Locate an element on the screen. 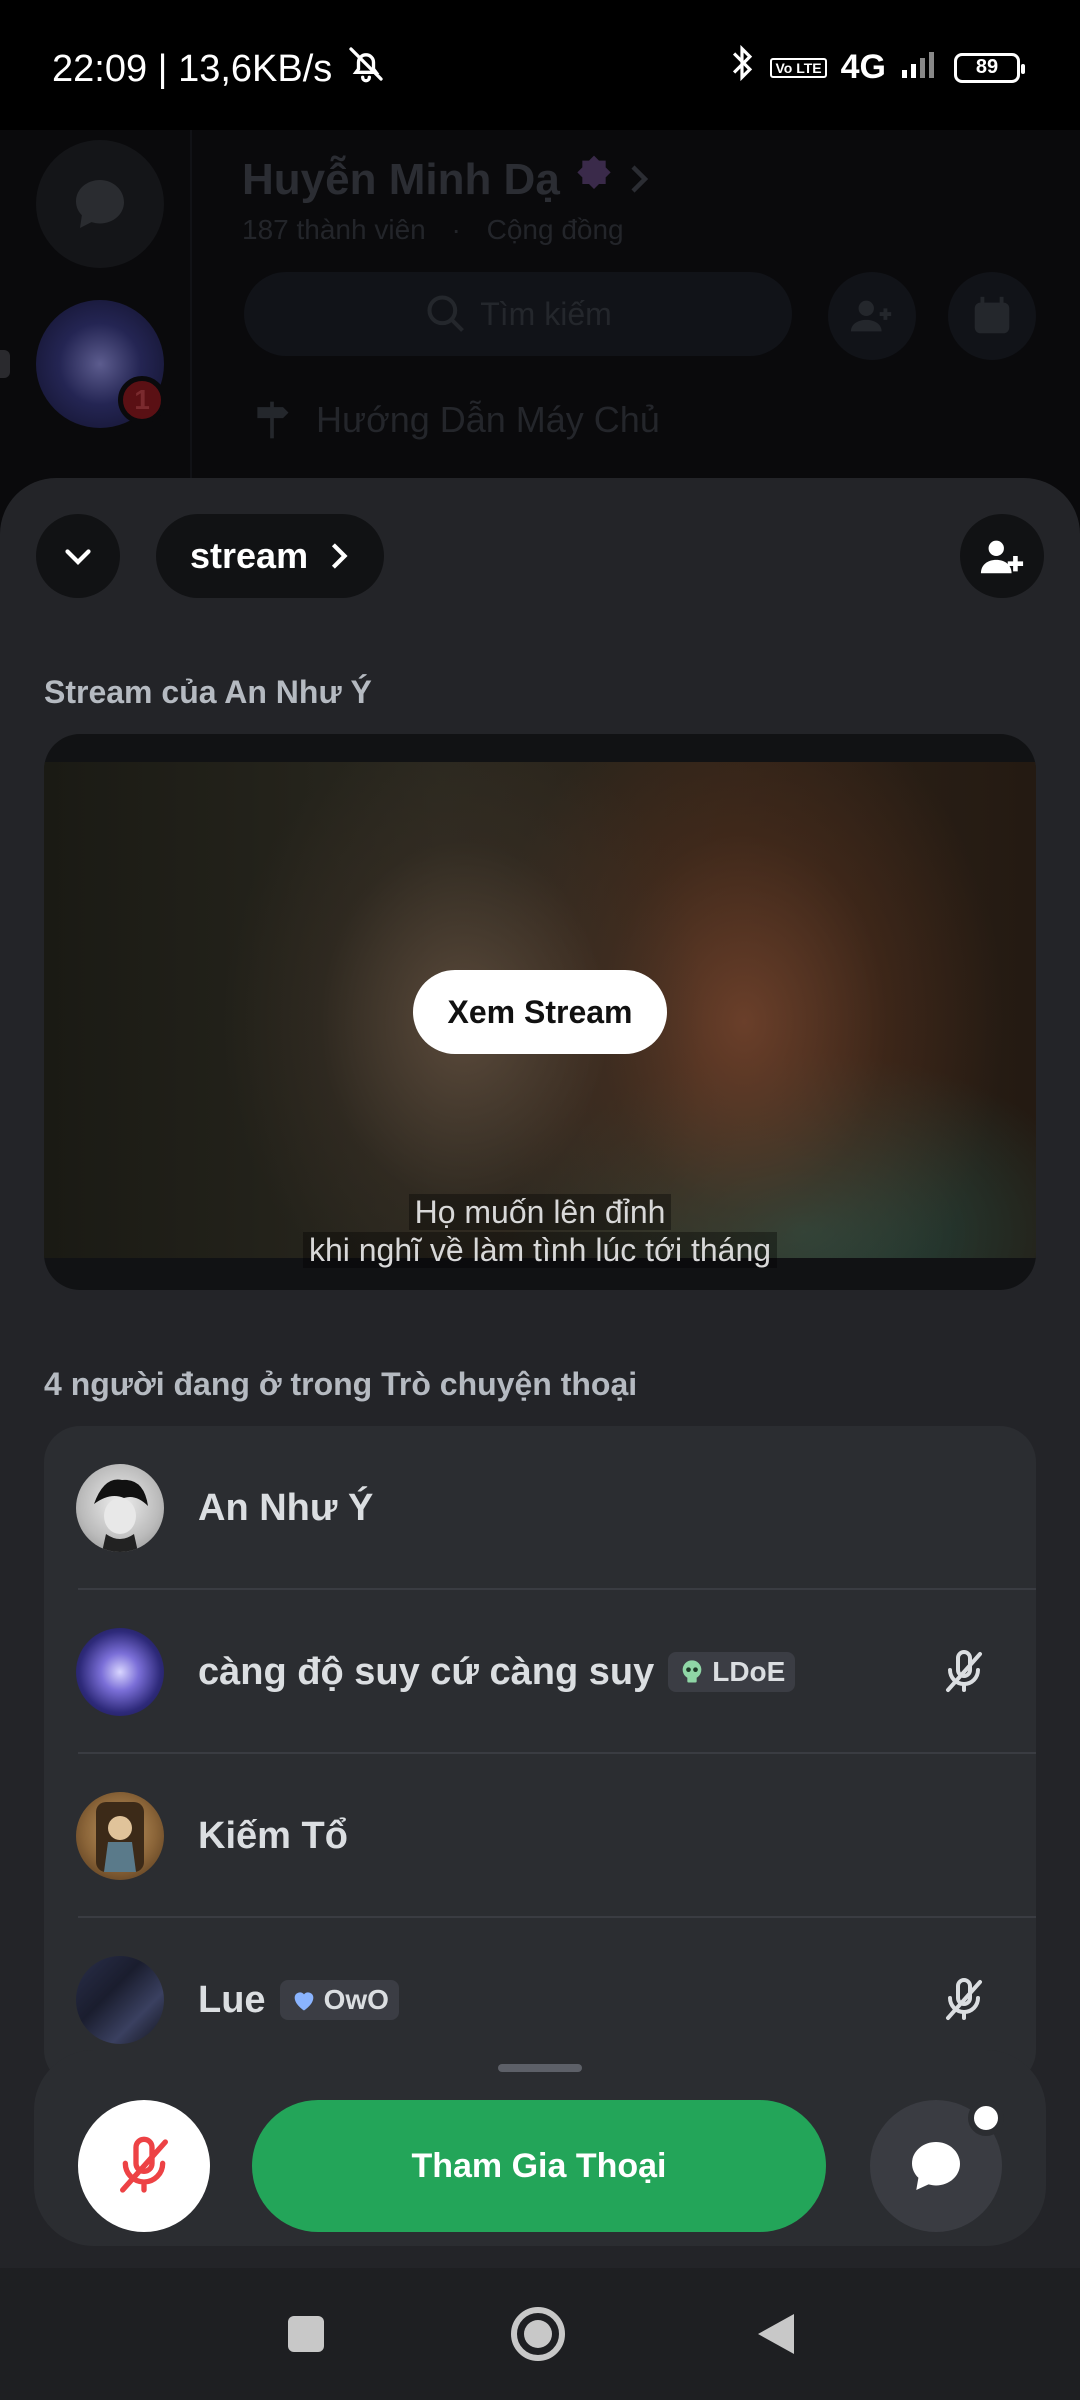 The height and width of the screenshot is (2400, 1080). invite-members-button is located at coordinates (872, 316).